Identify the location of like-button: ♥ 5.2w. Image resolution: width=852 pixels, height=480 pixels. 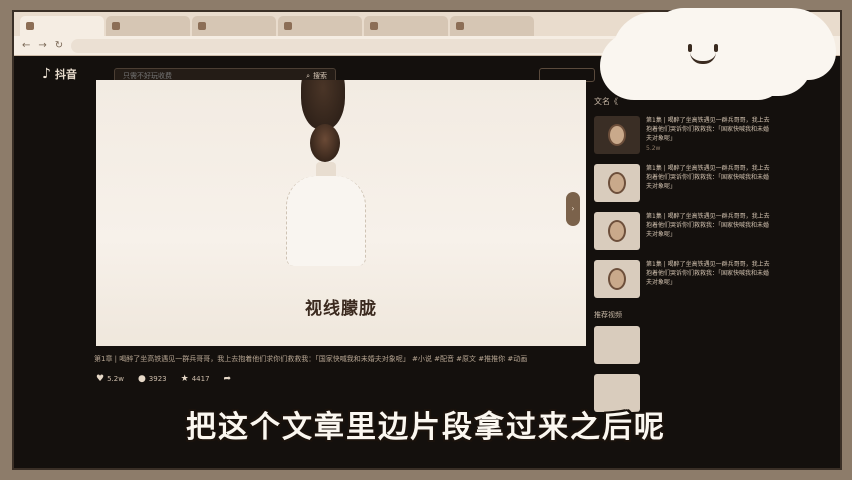
(110, 379).